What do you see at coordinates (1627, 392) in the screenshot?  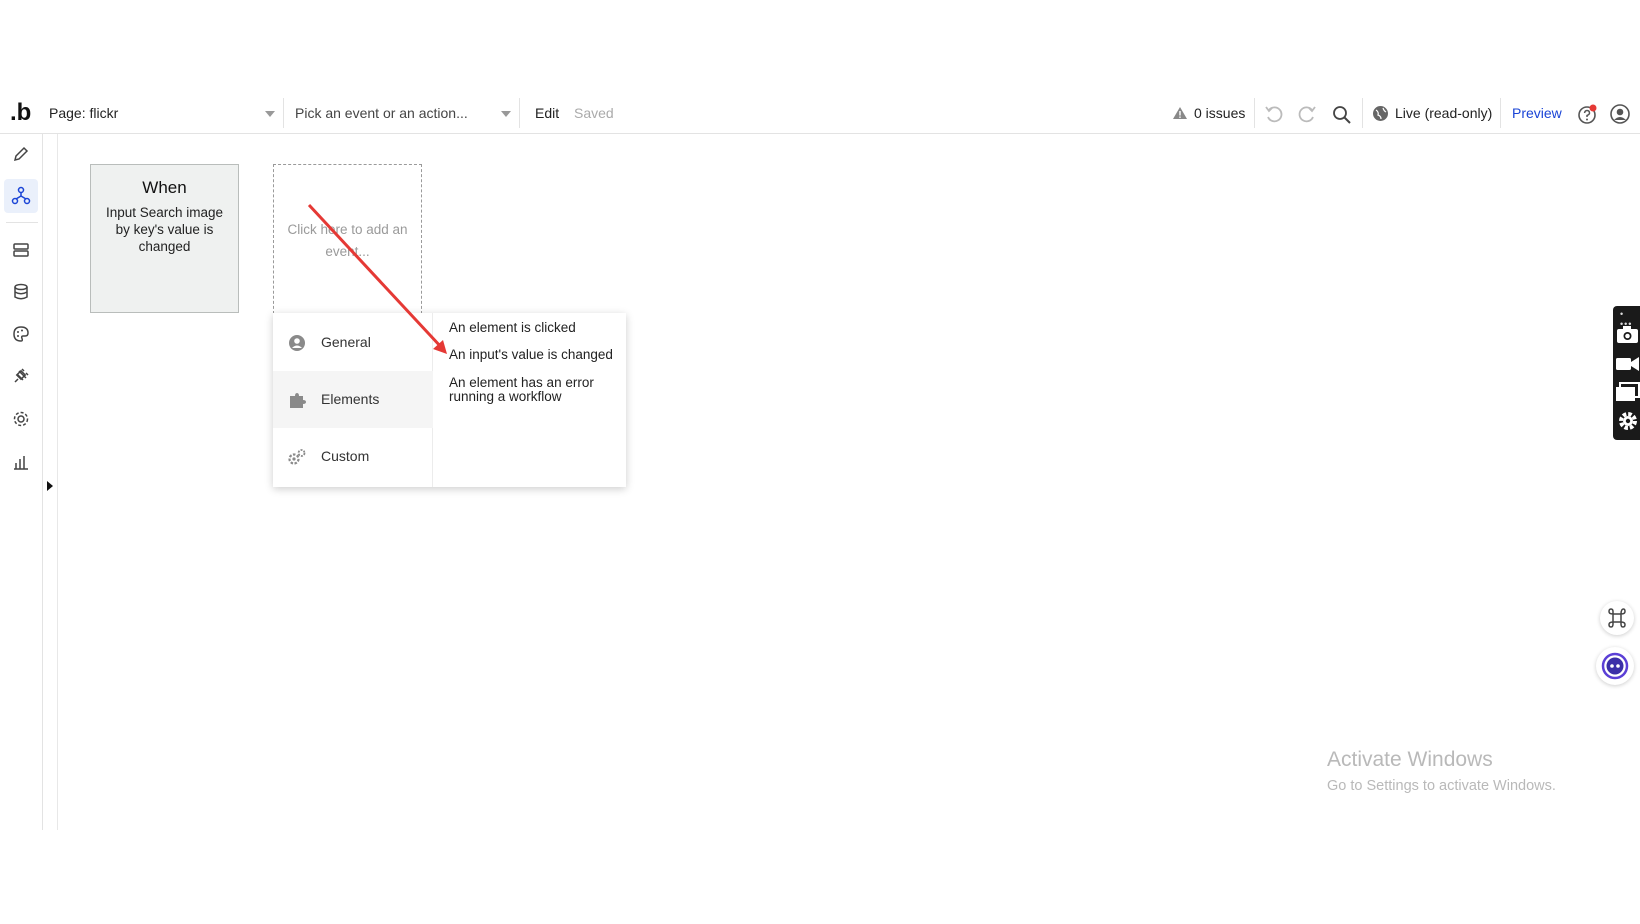 I see `window-capture-icon` at bounding box center [1627, 392].